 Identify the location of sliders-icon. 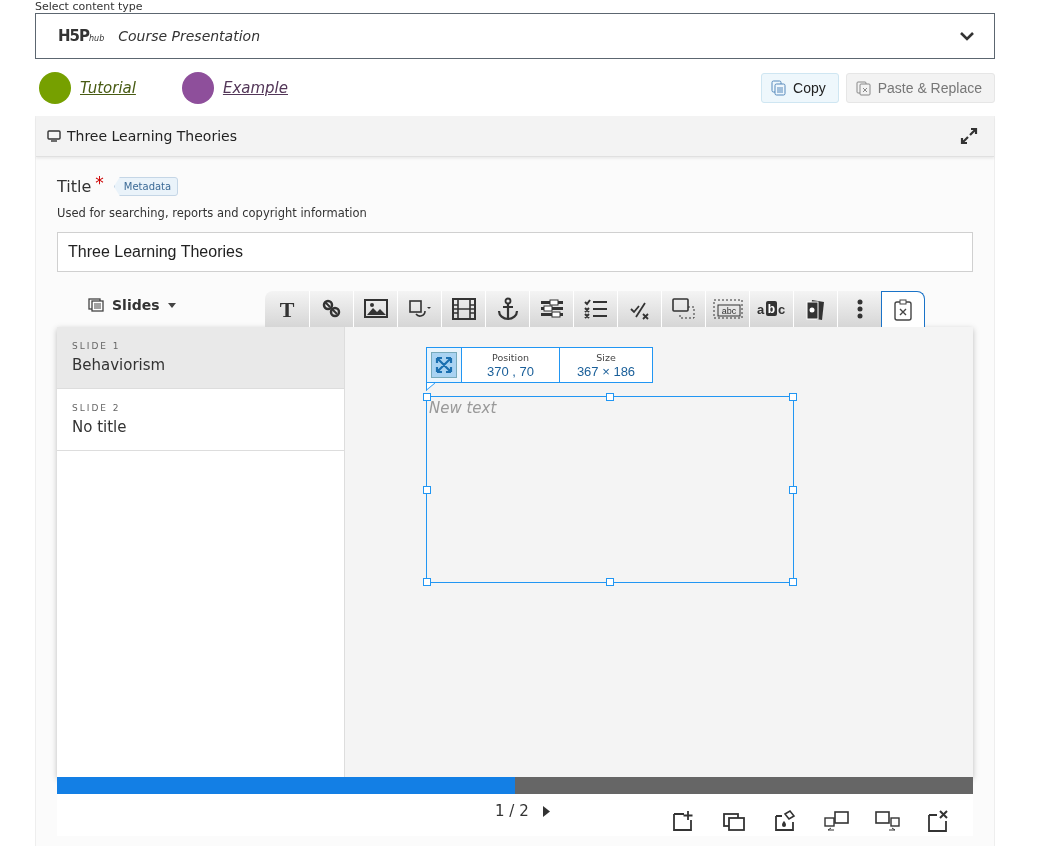
(551, 309).